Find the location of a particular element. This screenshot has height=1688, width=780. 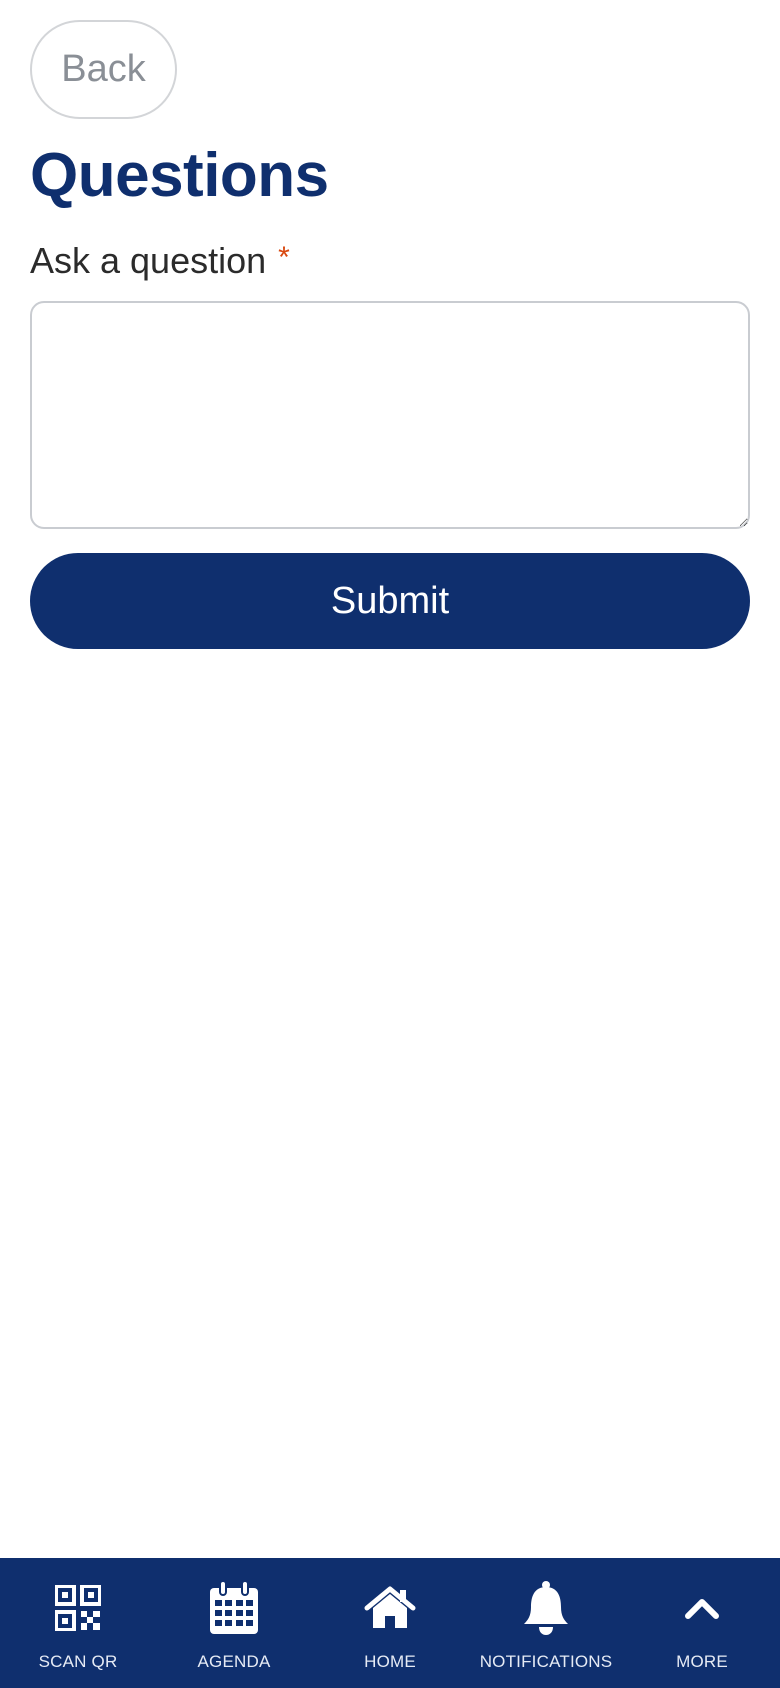

page-title: Questions is located at coordinates (179, 175).